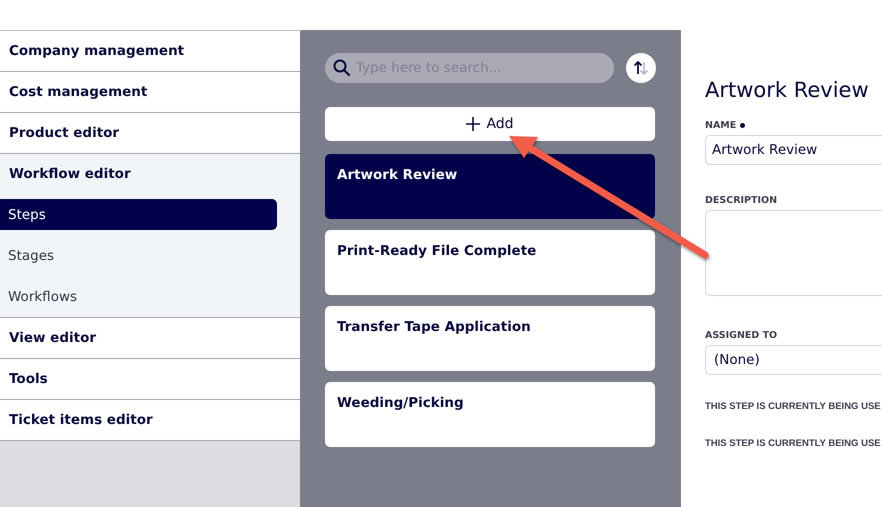  I want to click on sidebar-section: View editor, so click(150, 338).